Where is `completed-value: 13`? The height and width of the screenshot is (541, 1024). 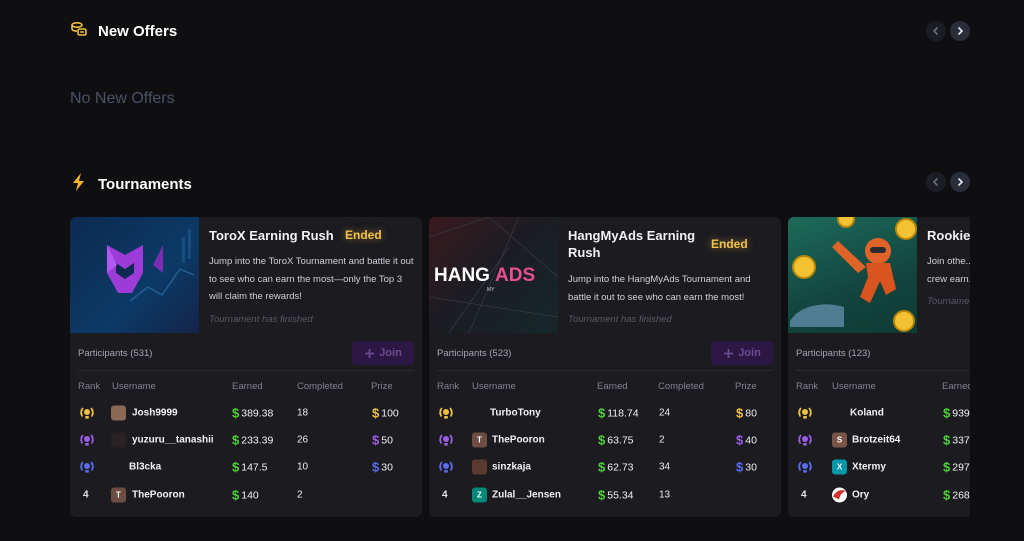
completed-value: 13 is located at coordinates (665, 495).